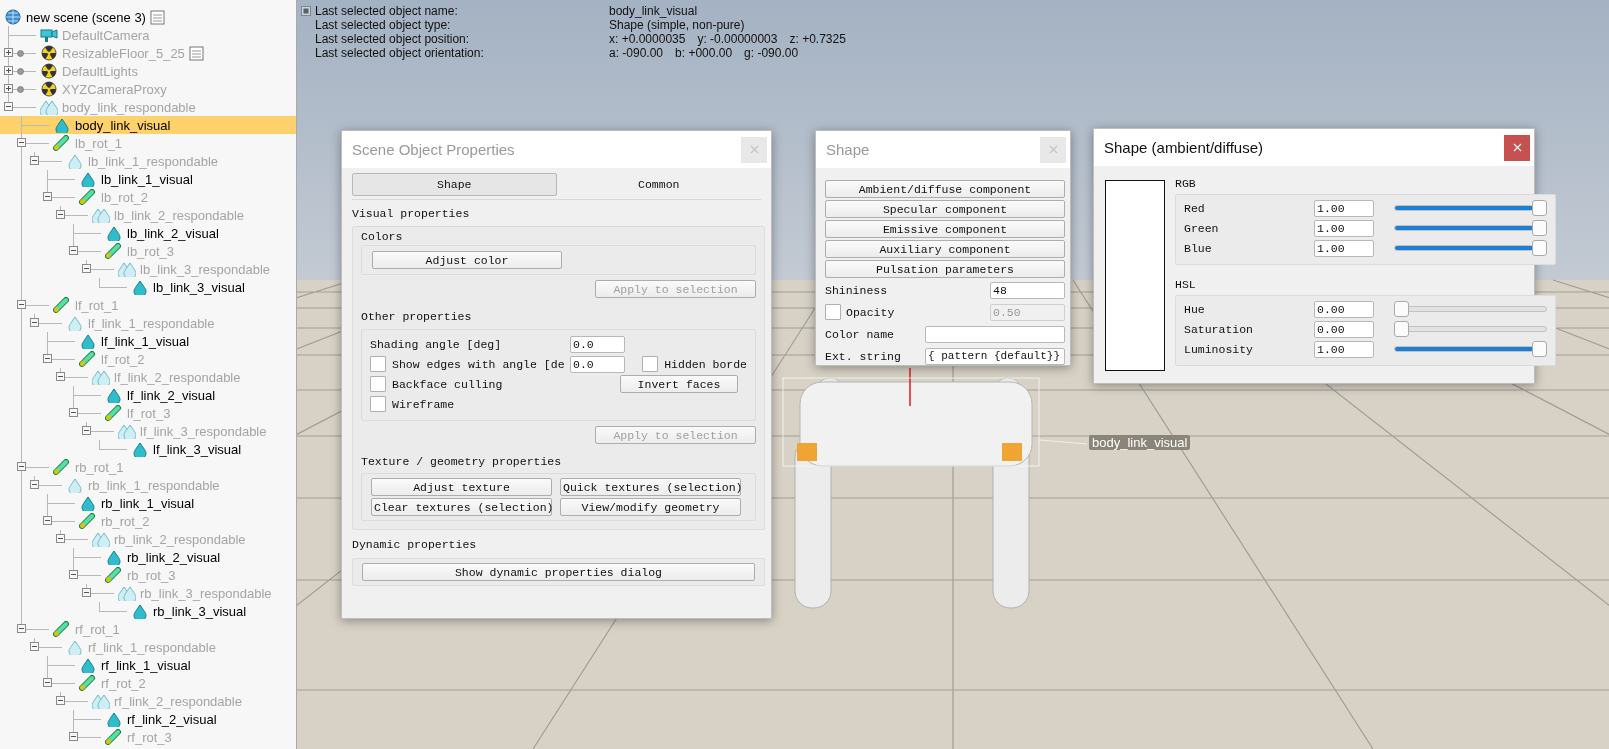 This screenshot has height=749, width=1609. I want to click on tree-row: lb_link_1_visual, so click(148, 179).